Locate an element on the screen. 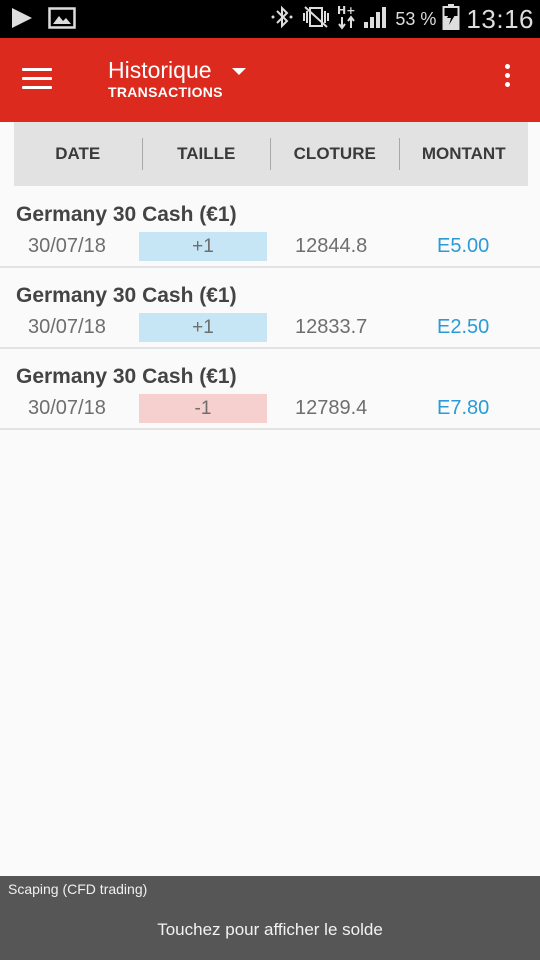 This screenshot has width=540, height=960. bluetooth-icon is located at coordinates (282, 19).